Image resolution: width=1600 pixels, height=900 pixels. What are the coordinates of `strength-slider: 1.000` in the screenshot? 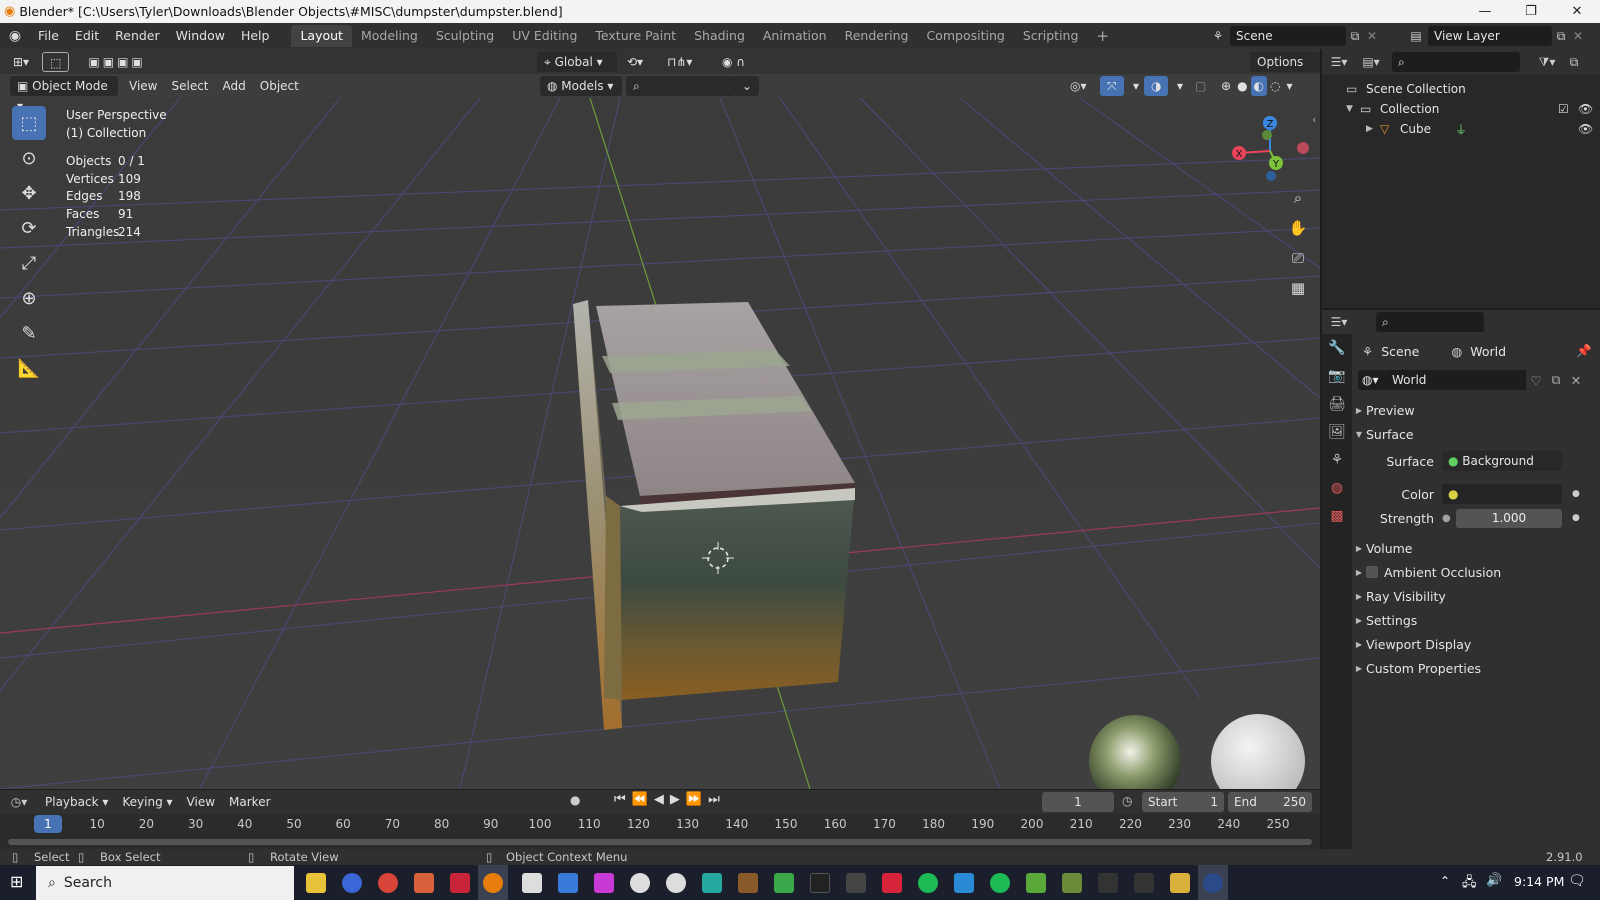 It's located at (1509, 518).